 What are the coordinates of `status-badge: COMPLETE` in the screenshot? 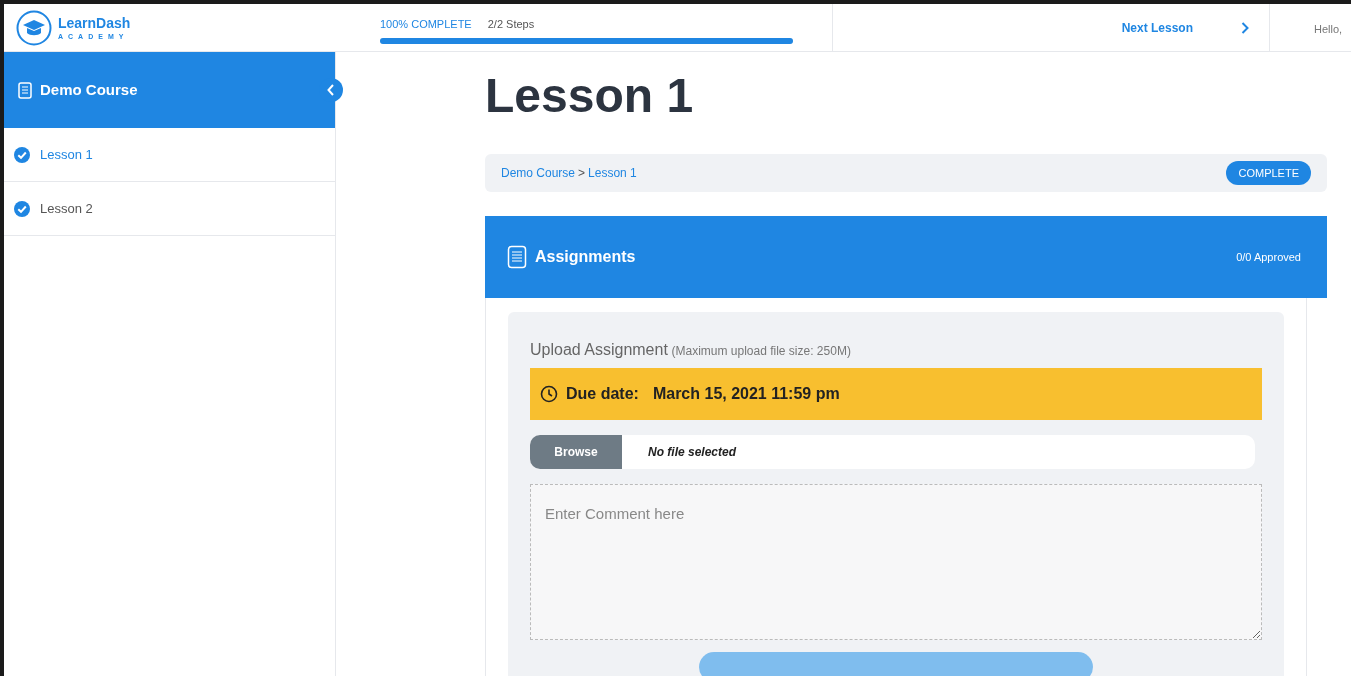 It's located at (1268, 173).